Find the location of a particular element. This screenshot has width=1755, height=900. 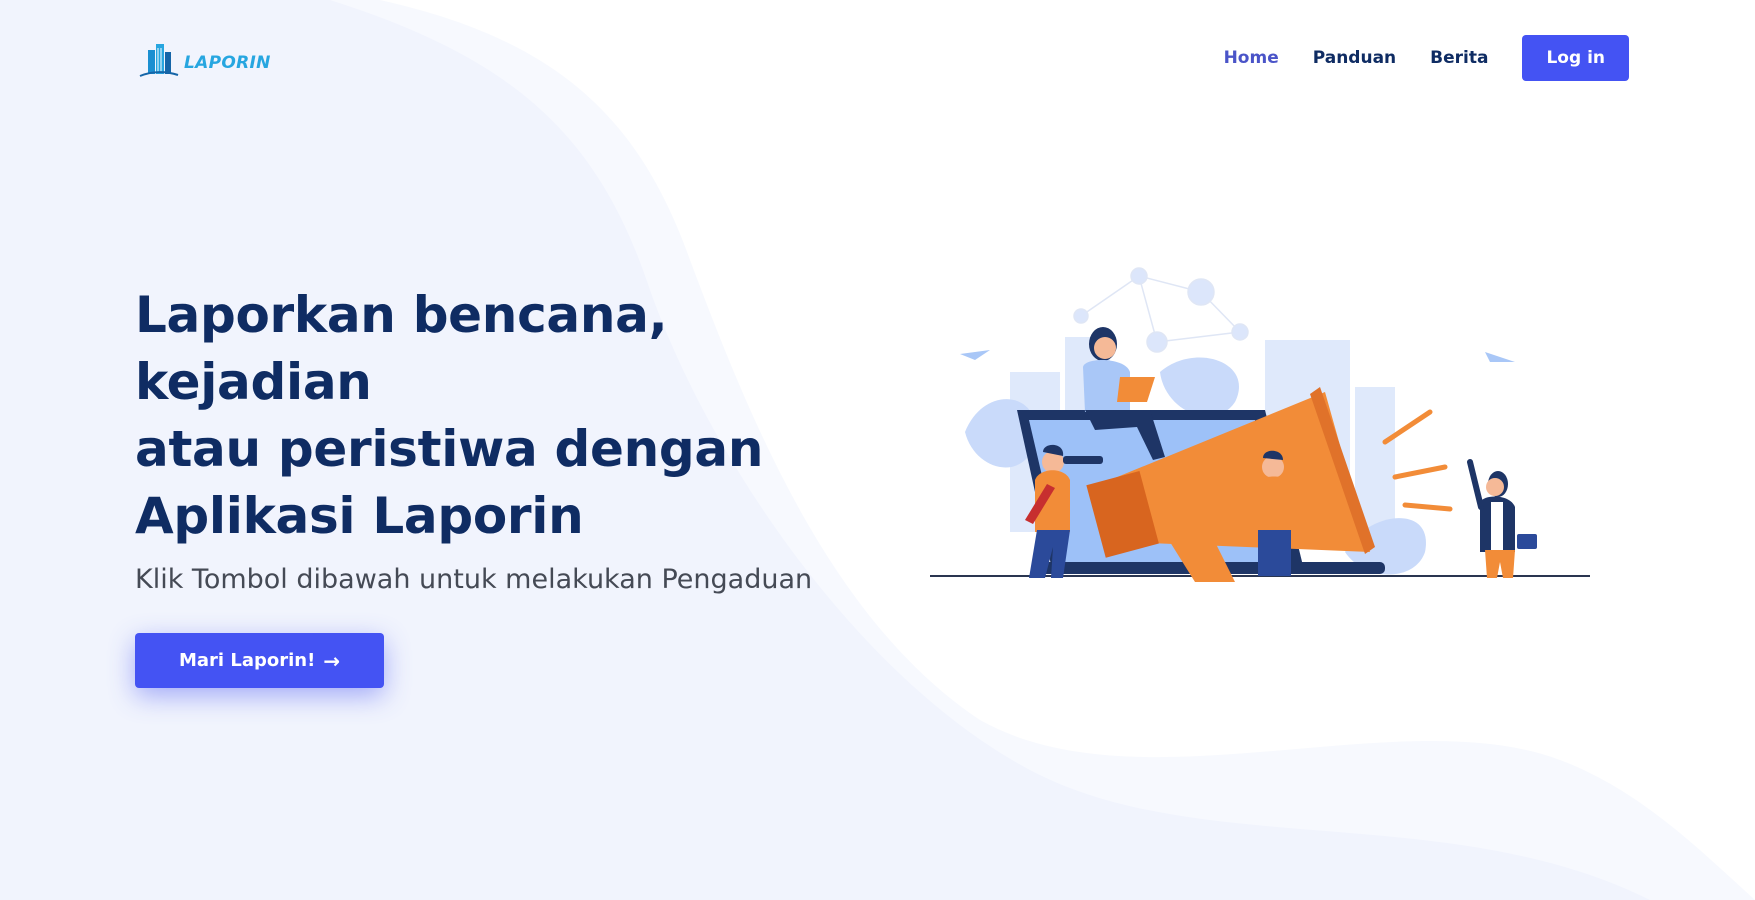

hero-title-line: Aplikasi Laporin is located at coordinates (359, 516).